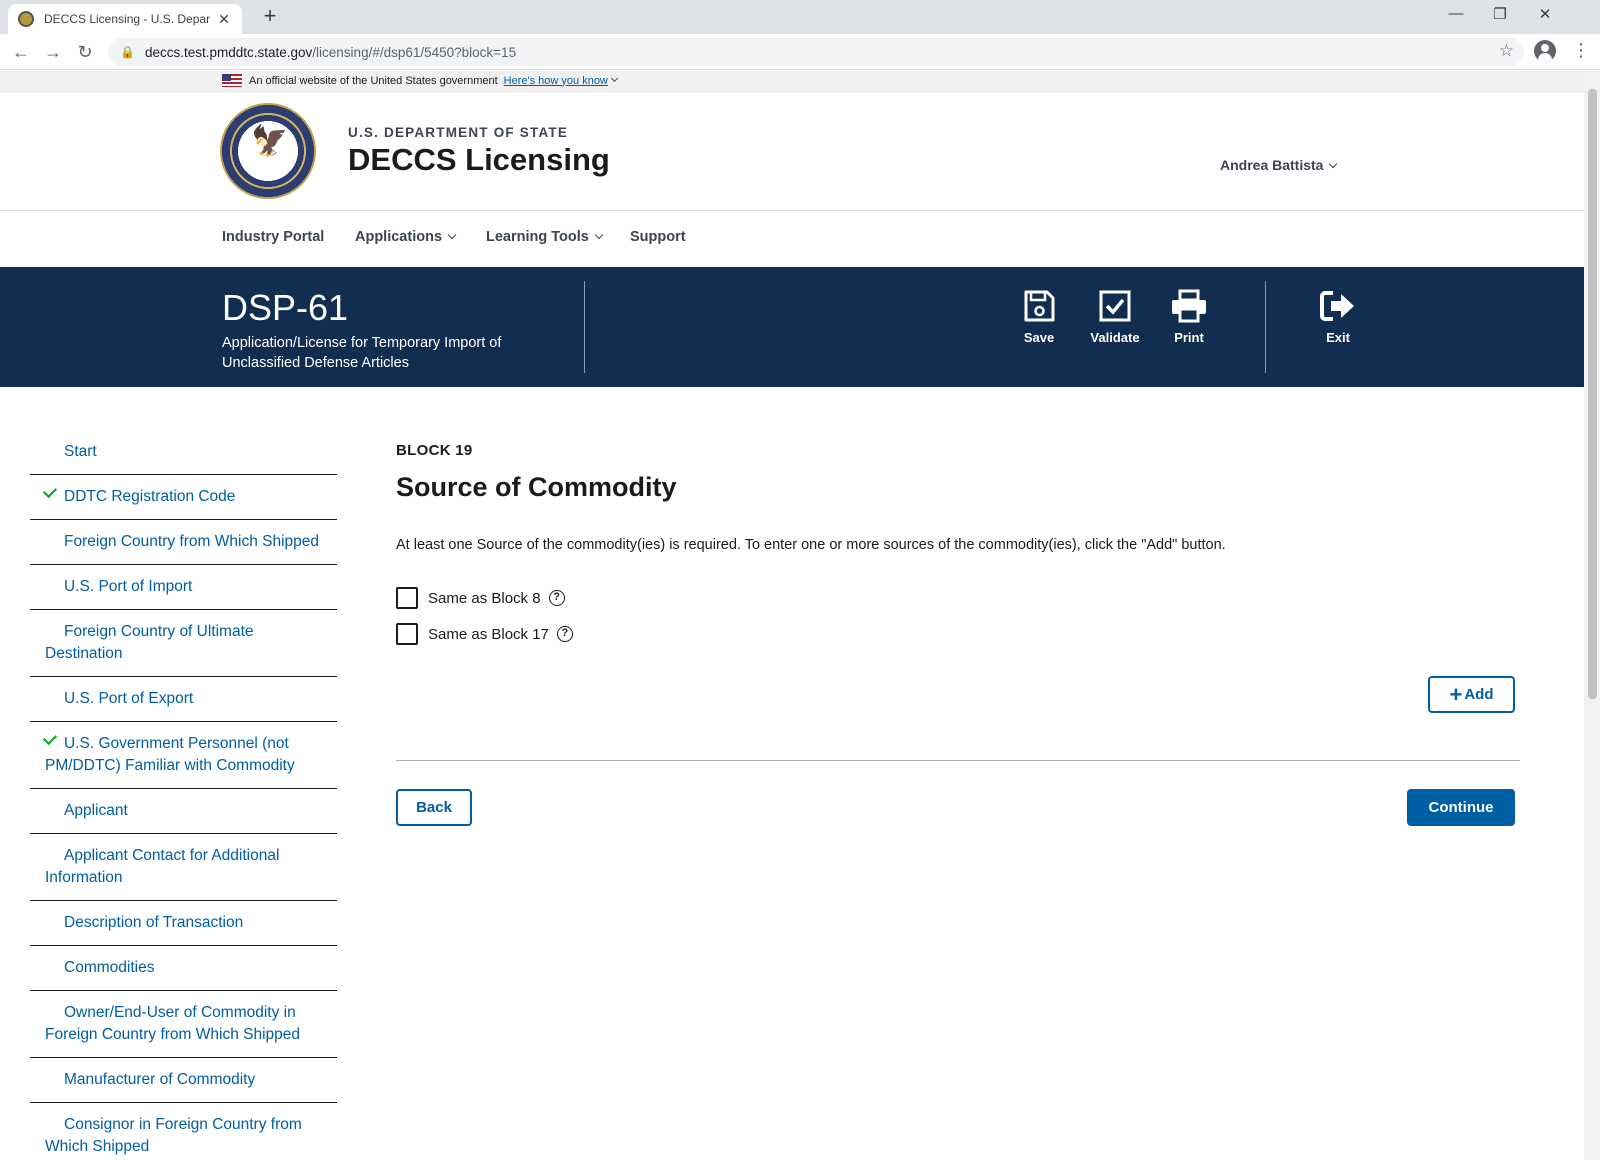  Describe the element at coordinates (958, 760) in the screenshot. I see `divider` at that location.